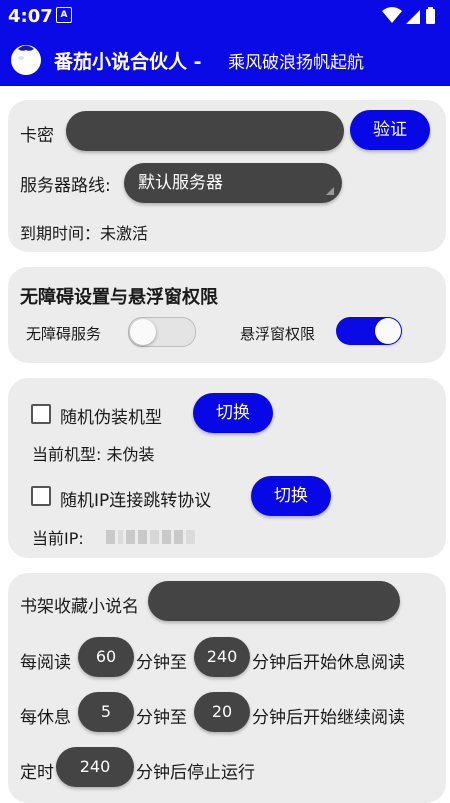 This screenshot has height=803, width=450. I want to click on timer-suffix: 分钟后停止运行, so click(195, 773).